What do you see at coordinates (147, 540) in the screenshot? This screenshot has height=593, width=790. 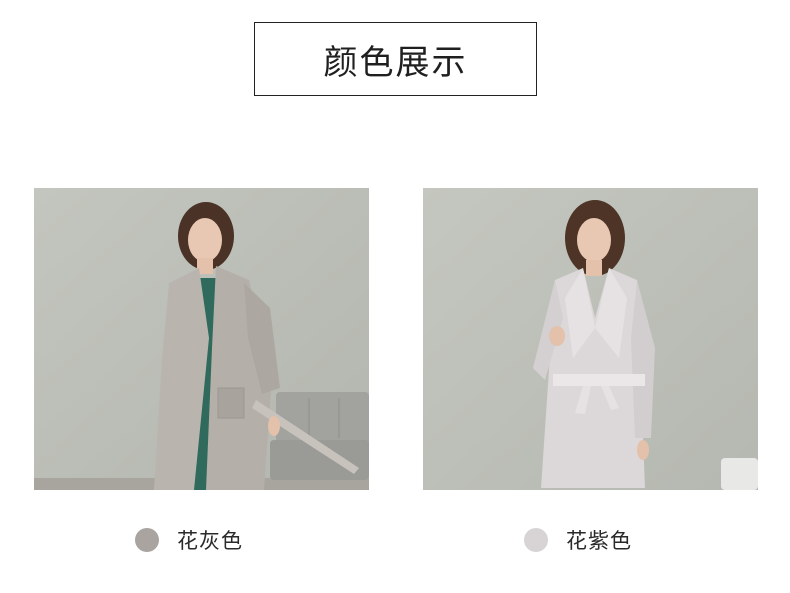 I see `color-swatch-grey` at bounding box center [147, 540].